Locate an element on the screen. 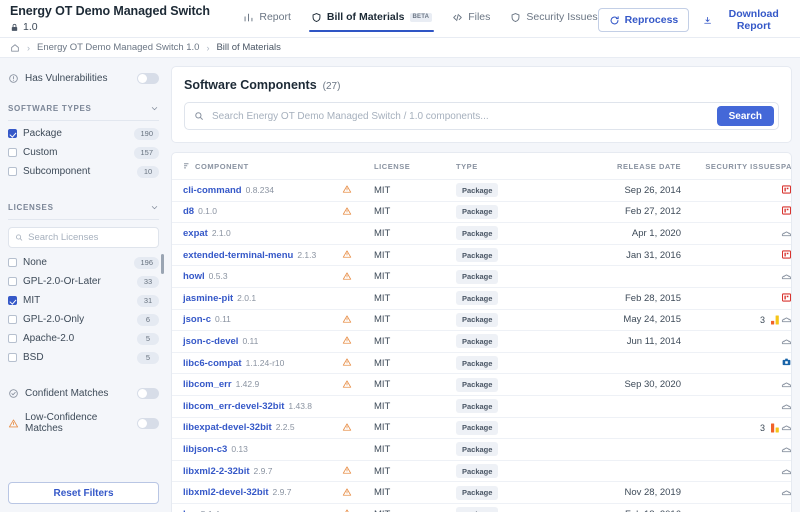  license-search-input is located at coordinates (90, 237).